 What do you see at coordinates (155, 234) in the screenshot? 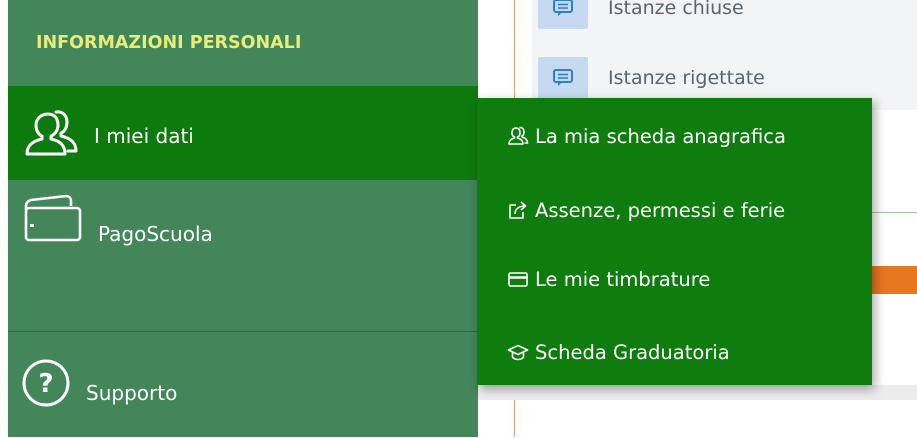
I see `sidebar-item-label: PagoScuola` at bounding box center [155, 234].